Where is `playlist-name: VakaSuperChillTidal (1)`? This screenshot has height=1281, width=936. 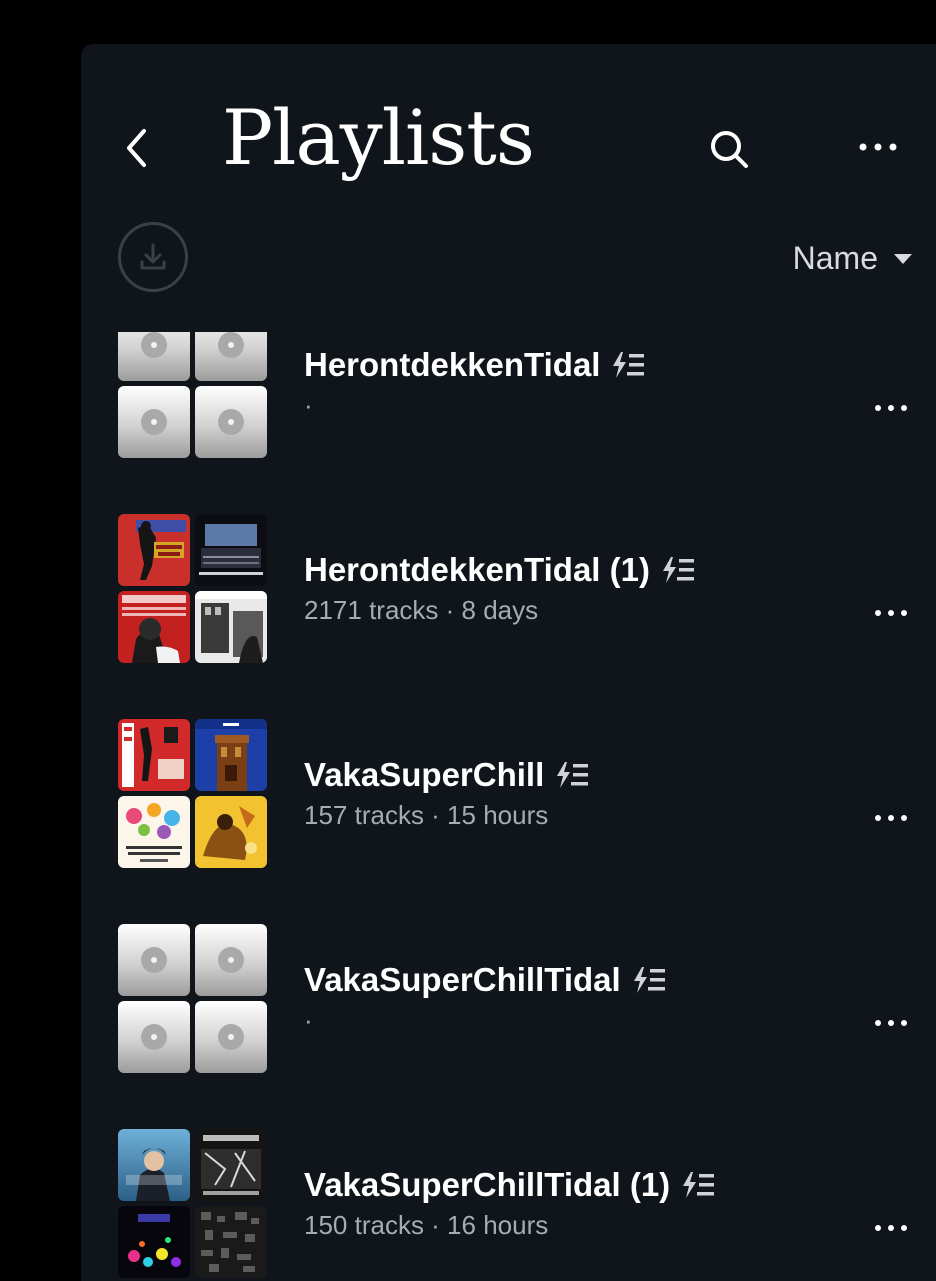 playlist-name: VakaSuperChillTidal (1) is located at coordinates (487, 1184).